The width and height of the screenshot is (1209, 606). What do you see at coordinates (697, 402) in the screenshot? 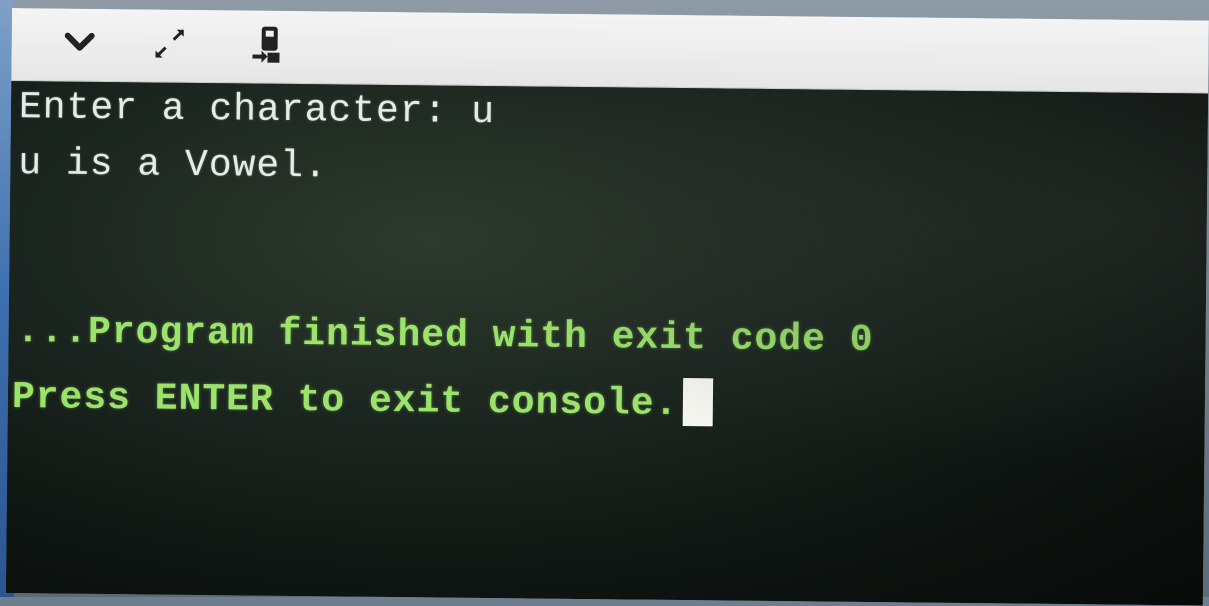
I see `text-cursor` at bounding box center [697, 402].